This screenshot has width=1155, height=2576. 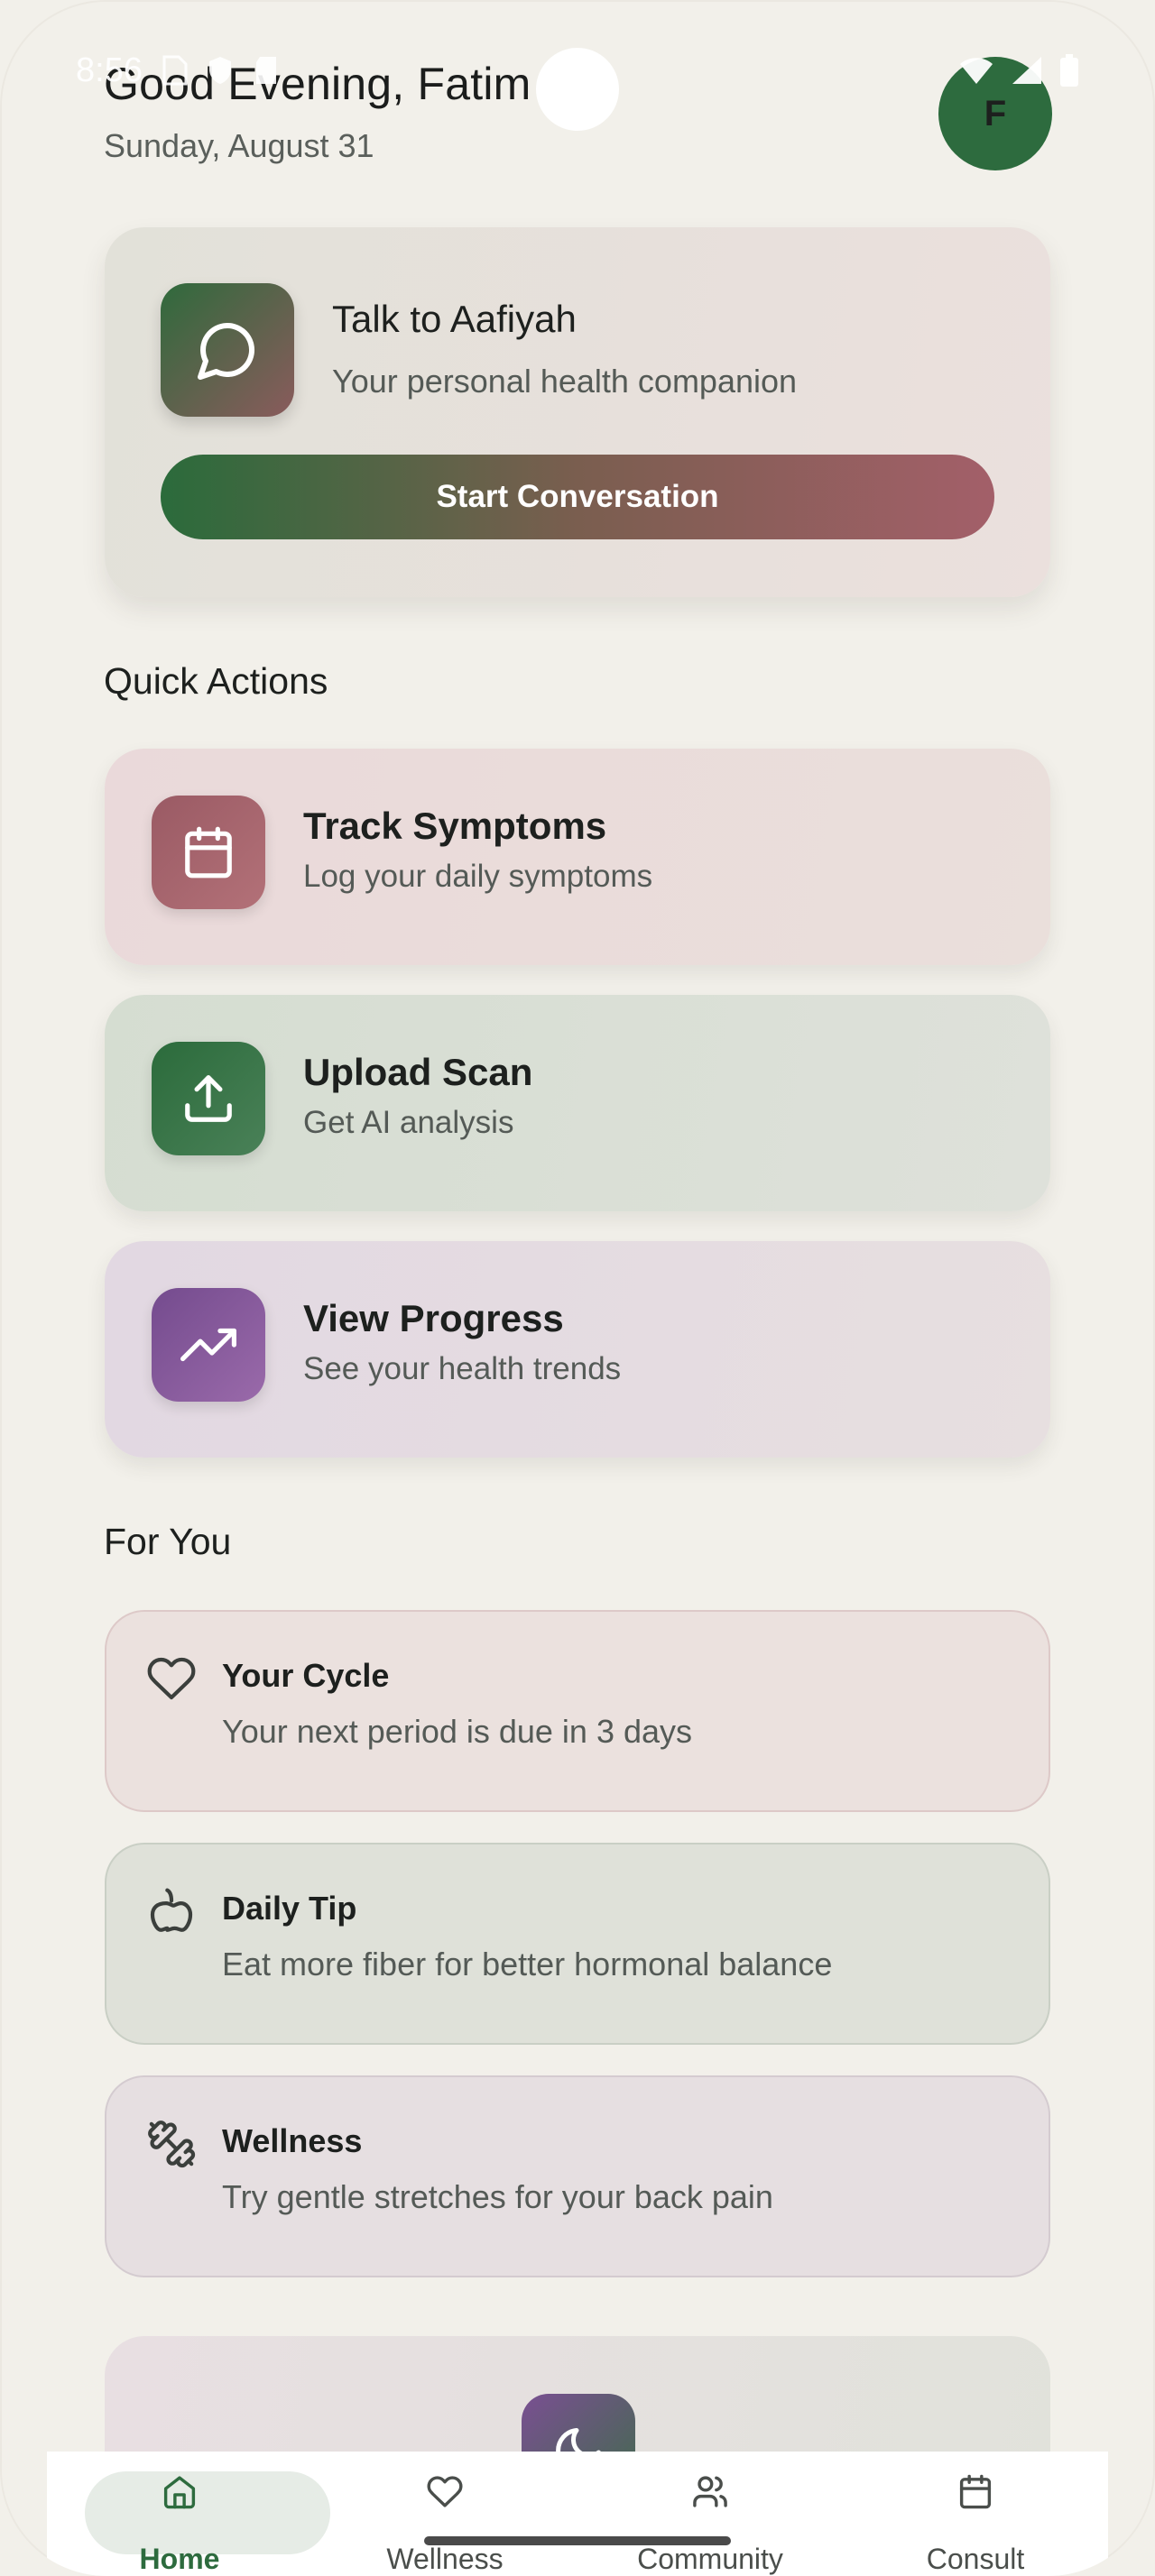 What do you see at coordinates (418, 1072) in the screenshot?
I see `upload-scan-title: Upload Scan` at bounding box center [418, 1072].